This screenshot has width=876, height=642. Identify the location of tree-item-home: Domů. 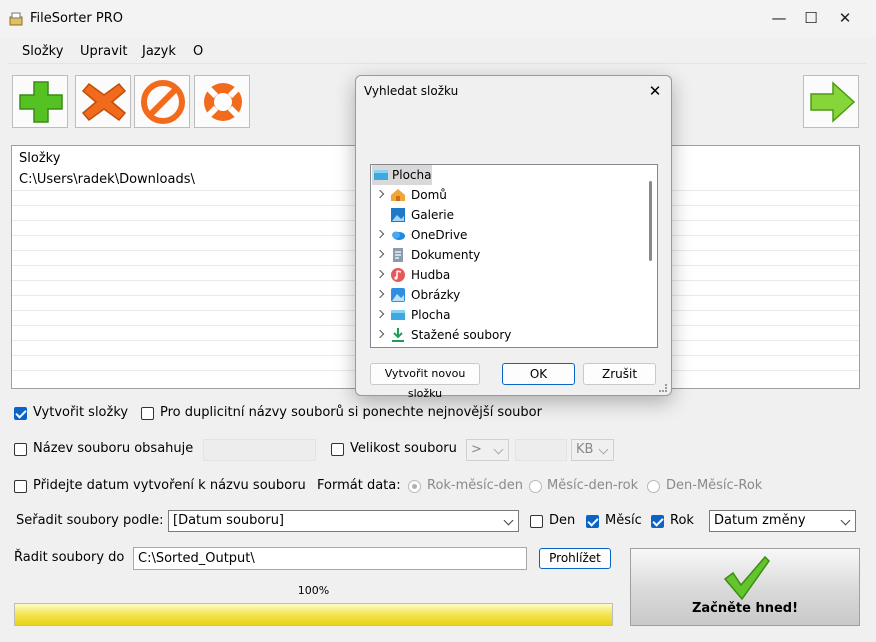
(506, 195).